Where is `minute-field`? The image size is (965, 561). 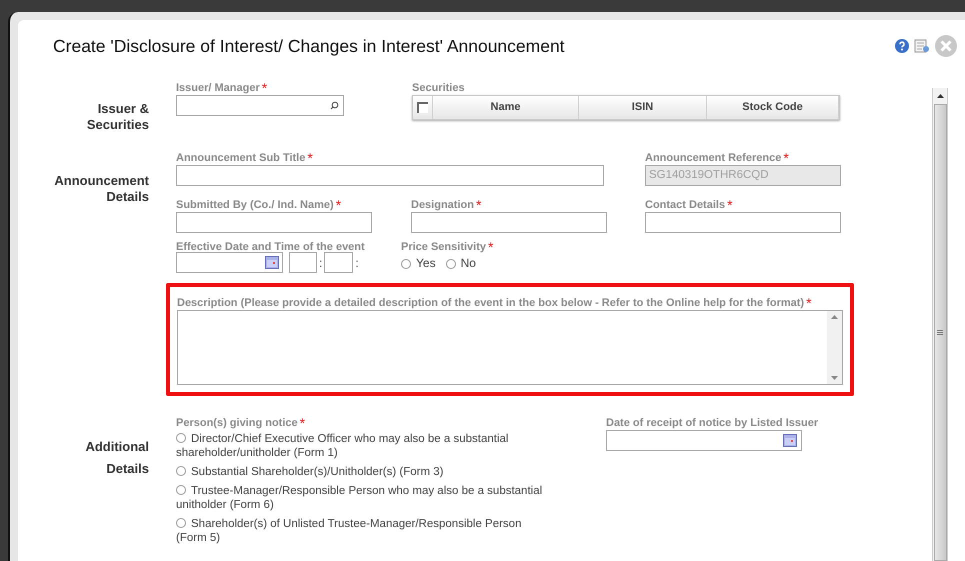
minute-field is located at coordinates (339, 262).